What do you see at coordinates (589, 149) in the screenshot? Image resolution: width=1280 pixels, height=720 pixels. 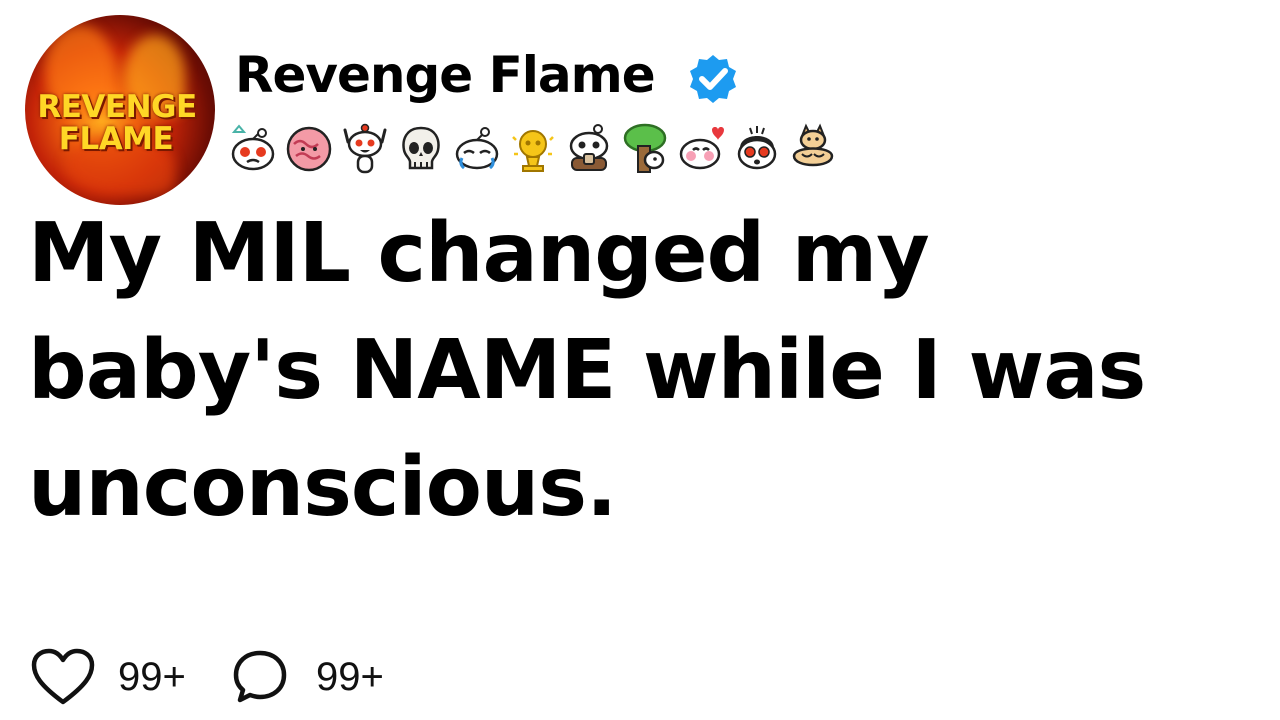 I see `snoo-coffee-award-icon` at bounding box center [589, 149].